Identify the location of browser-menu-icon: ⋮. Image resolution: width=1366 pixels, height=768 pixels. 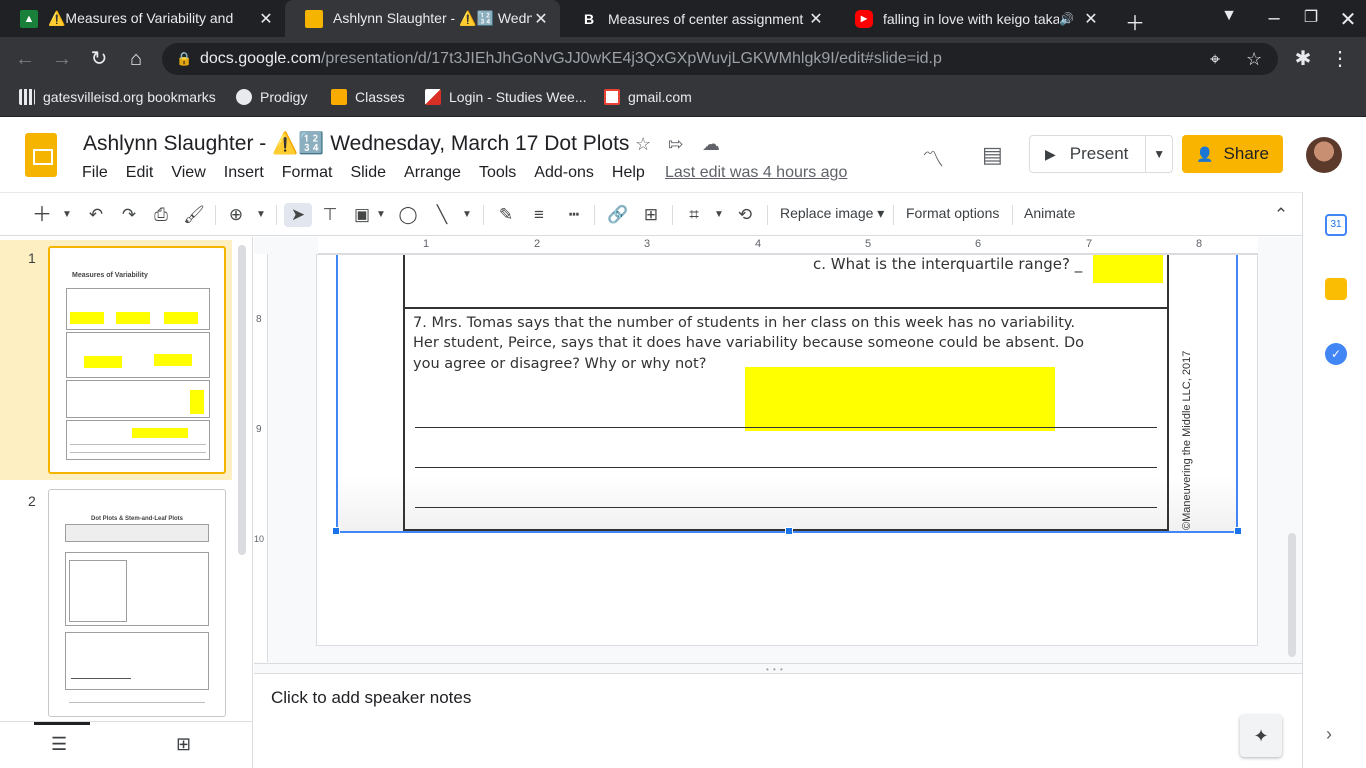
(1340, 59).